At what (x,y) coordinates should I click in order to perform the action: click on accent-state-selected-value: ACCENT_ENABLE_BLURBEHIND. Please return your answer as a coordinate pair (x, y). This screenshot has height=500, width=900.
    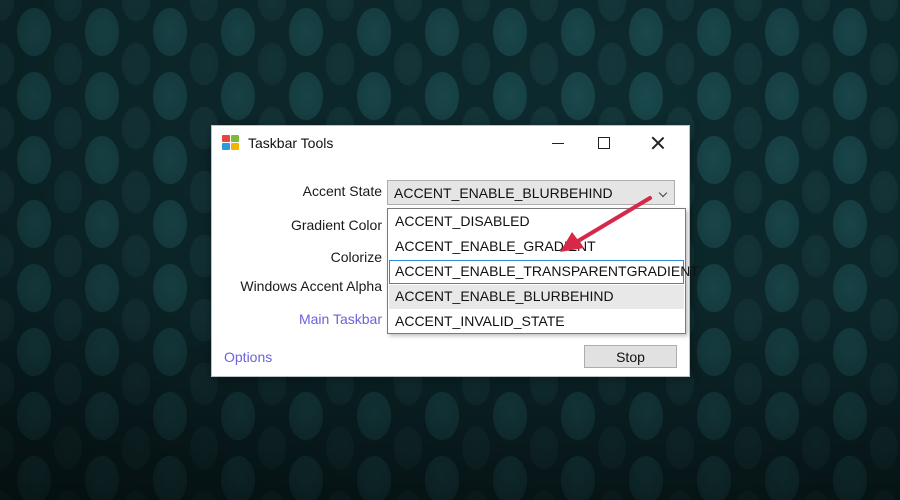
    Looking at the image, I should click on (503, 193).